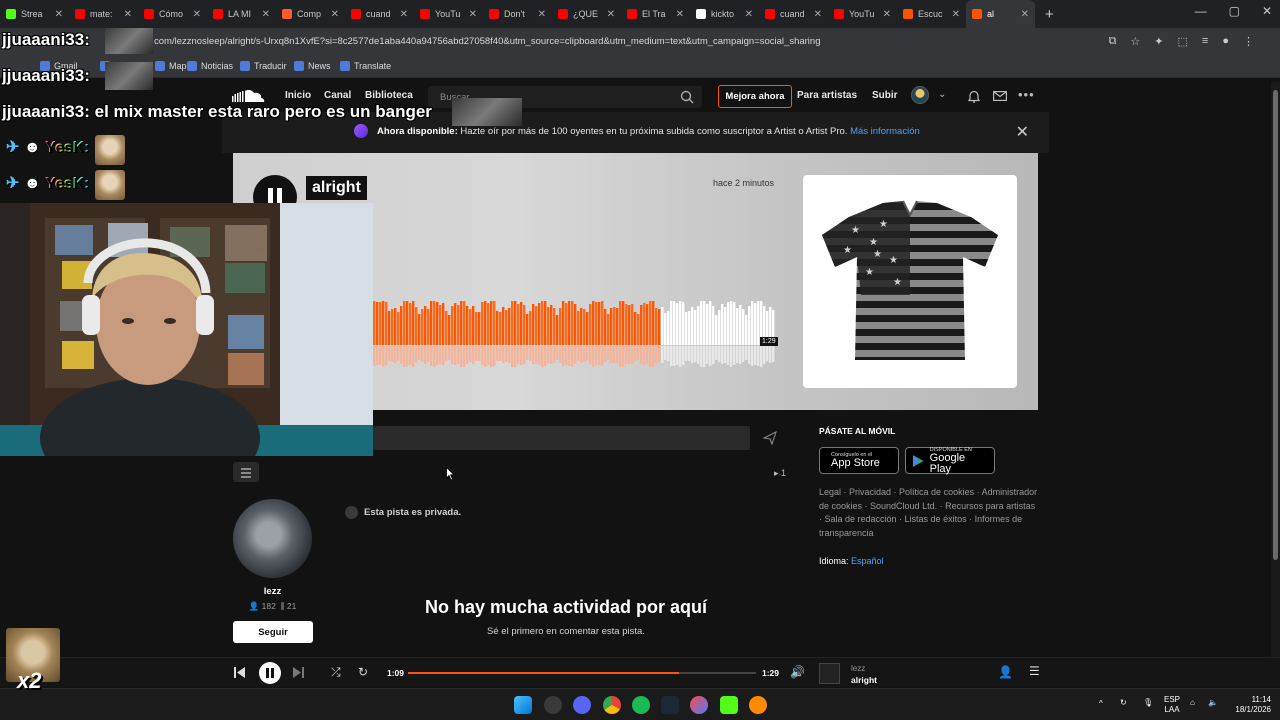 The image size is (1280, 720). Describe the element at coordinates (670, 705) in the screenshot. I see `steam-app-icon` at that location.